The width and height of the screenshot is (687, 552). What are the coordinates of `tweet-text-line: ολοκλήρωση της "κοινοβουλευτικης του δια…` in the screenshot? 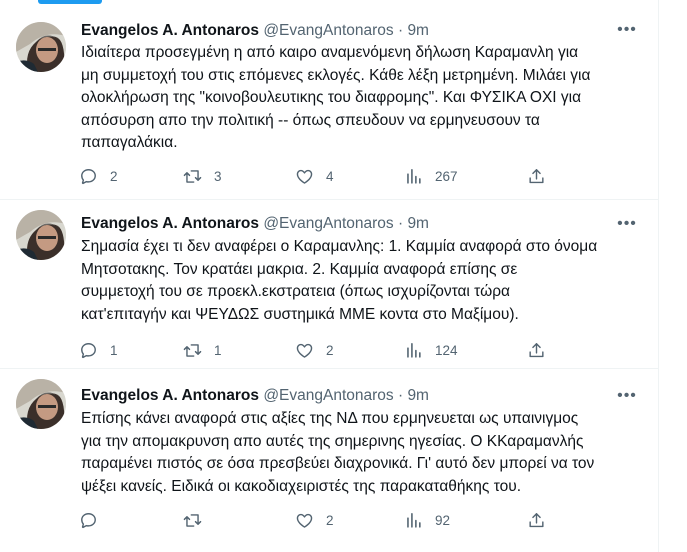 It's located at (331, 97).